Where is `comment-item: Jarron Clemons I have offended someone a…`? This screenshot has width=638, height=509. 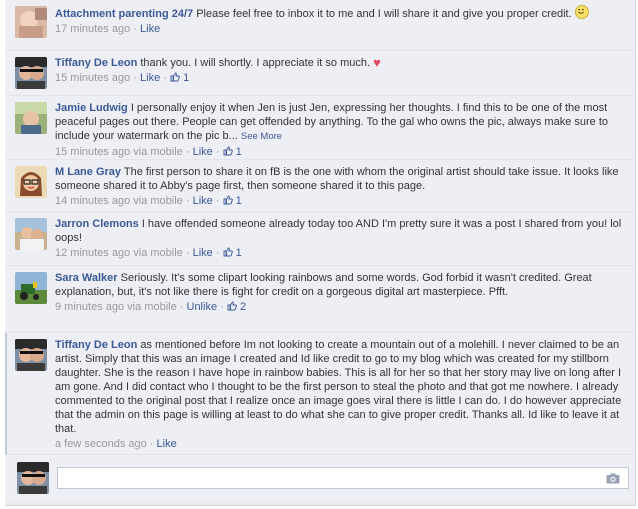 comment-item: Jarron Clemons I have offended someone a… is located at coordinates (320, 239).